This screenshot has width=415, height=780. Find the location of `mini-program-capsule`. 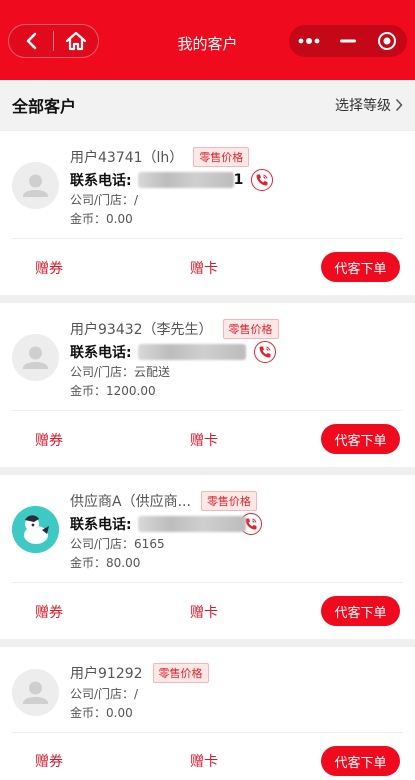

mini-program-capsule is located at coordinates (348, 41).